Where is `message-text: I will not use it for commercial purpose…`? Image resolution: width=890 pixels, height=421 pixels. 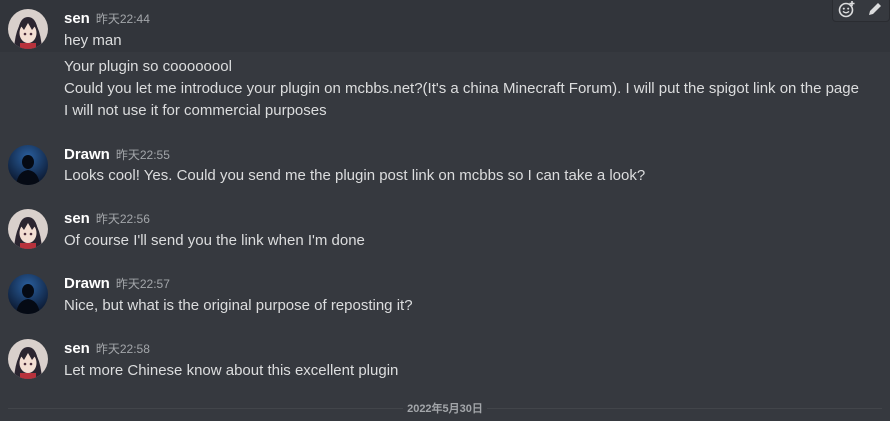 message-text: I will not use it for commercial purpose… is located at coordinates (195, 110).